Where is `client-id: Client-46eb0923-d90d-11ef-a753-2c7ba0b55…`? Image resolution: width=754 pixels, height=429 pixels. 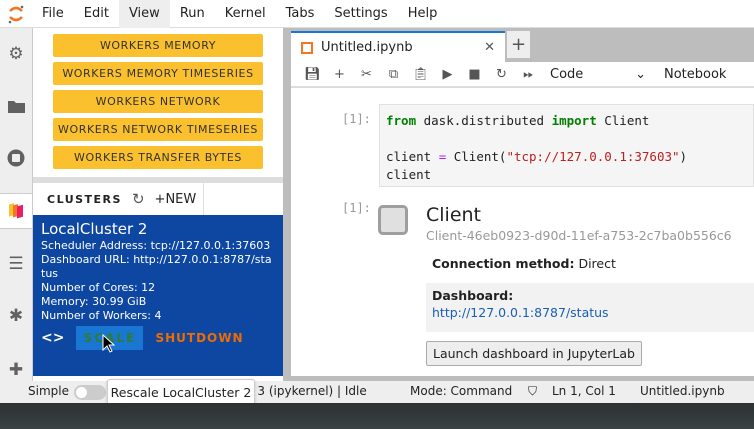
client-id: Client-46eb0923-d90d-11ef-a753-2c7ba0b55… is located at coordinates (579, 235).